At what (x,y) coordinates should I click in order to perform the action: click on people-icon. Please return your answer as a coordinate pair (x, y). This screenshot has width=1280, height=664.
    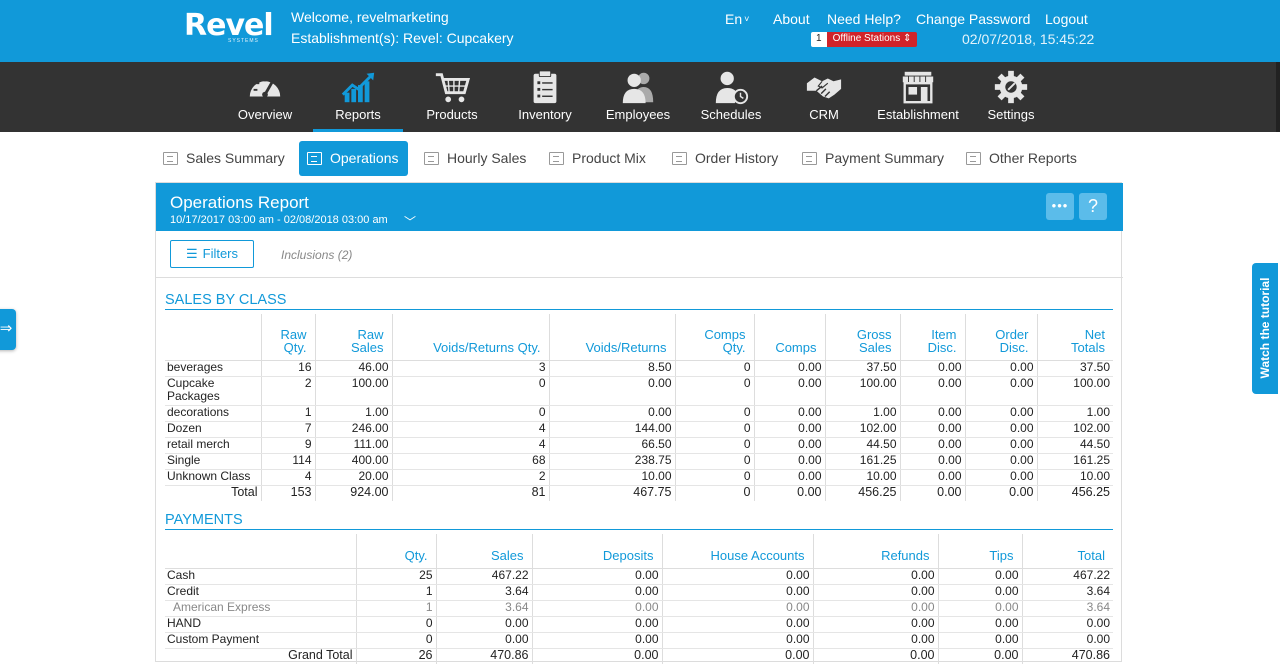
    Looking at the image, I should click on (638, 88).